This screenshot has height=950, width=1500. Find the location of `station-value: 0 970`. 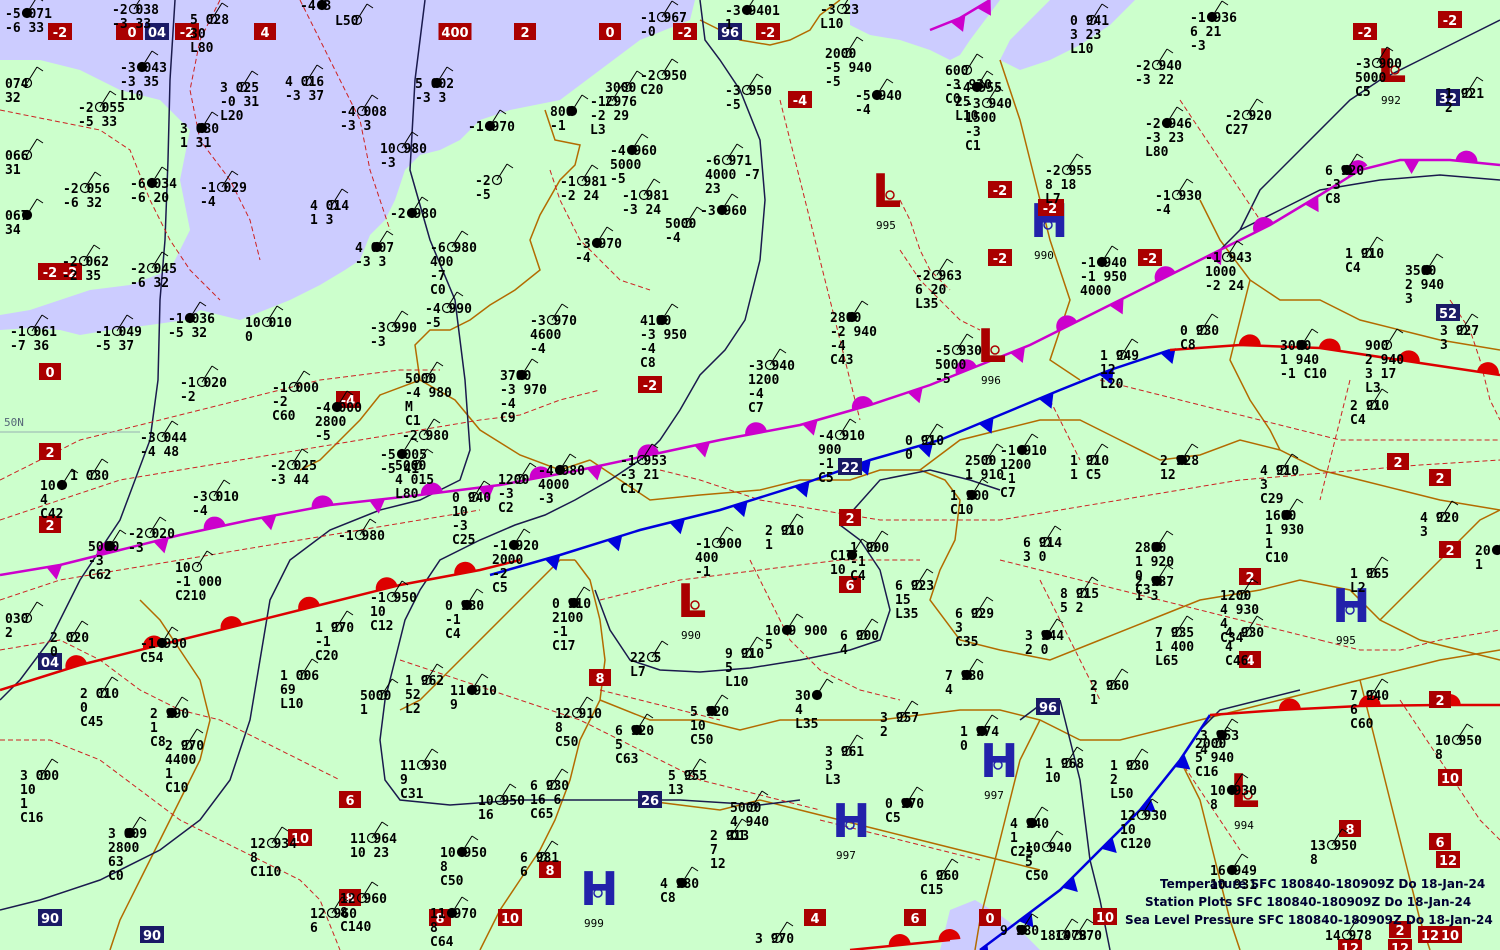

station-value: 0 970 is located at coordinates (904, 804).